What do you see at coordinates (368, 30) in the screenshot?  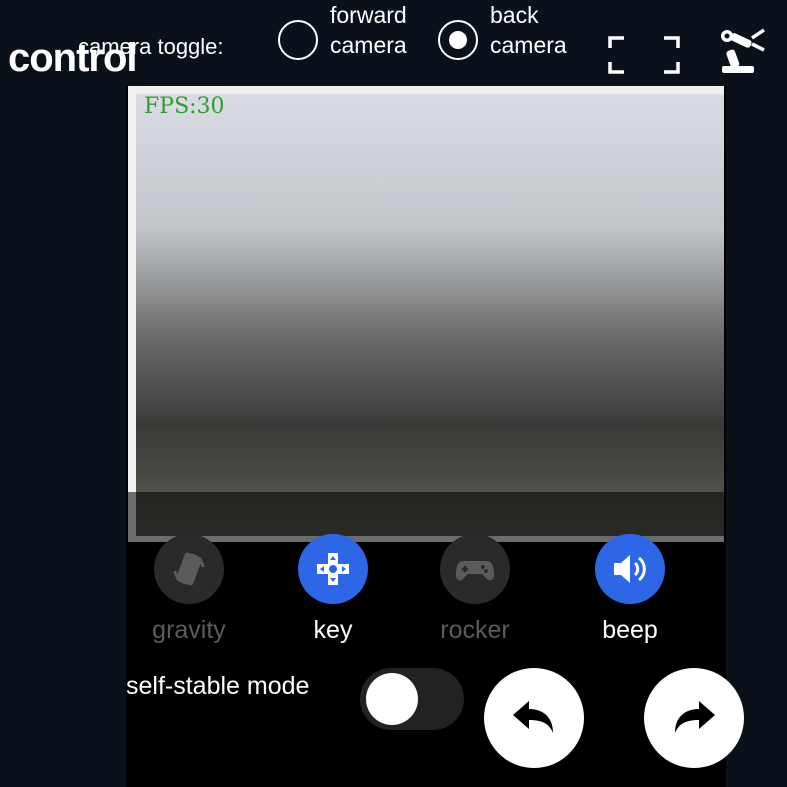 I see `forward-camera-label: forward camera` at bounding box center [368, 30].